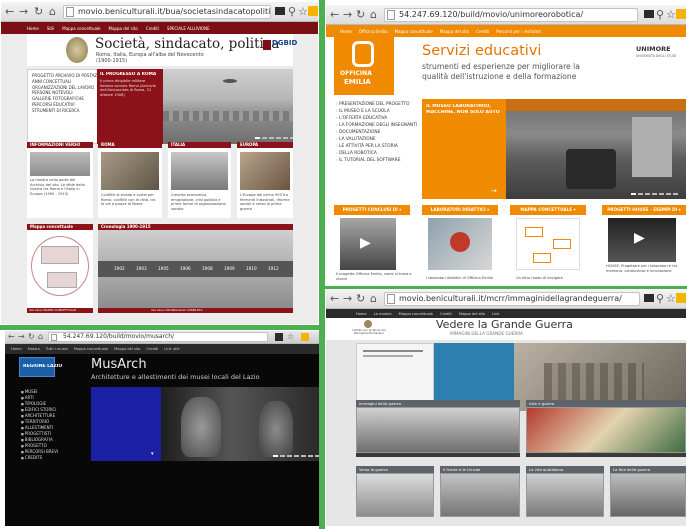 The image size is (687, 529). What do you see at coordinates (34, 349) in the screenshot?
I see `nav-mostra: Mostra` at bounding box center [34, 349].